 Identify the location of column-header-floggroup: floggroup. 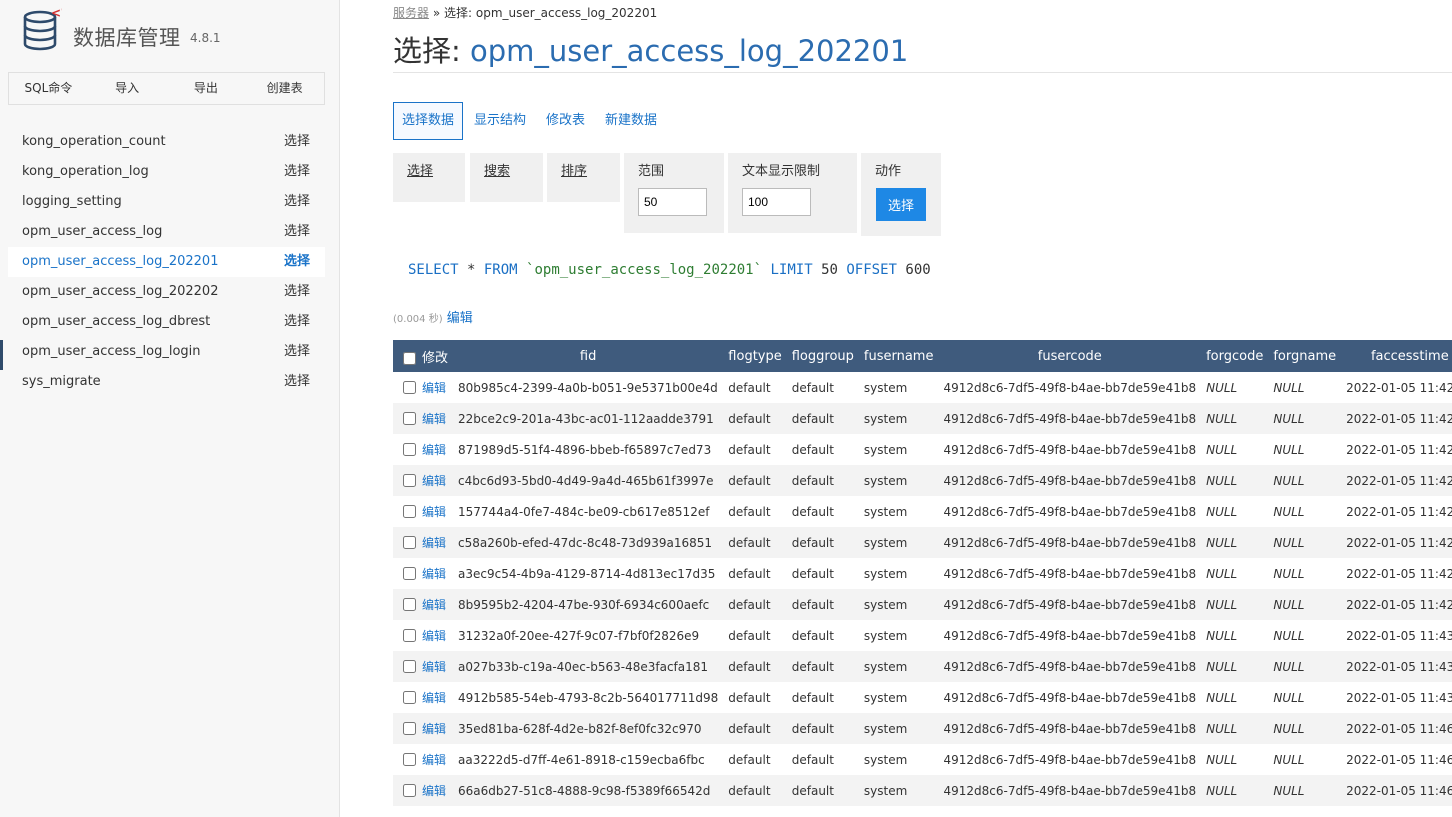
(823, 356).